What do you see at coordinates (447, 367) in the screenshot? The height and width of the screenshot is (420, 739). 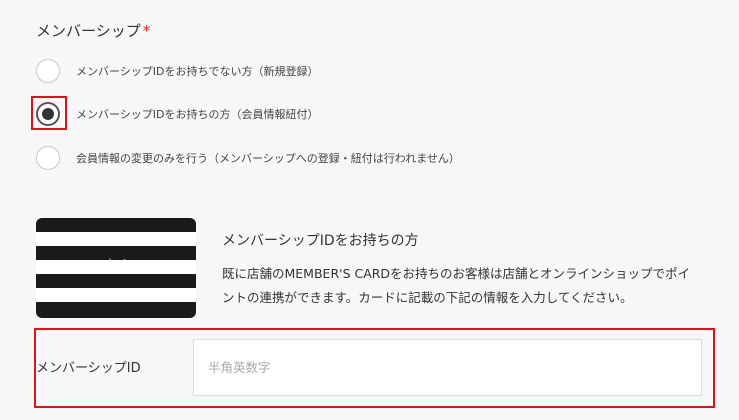 I see `member-id-input` at bounding box center [447, 367].